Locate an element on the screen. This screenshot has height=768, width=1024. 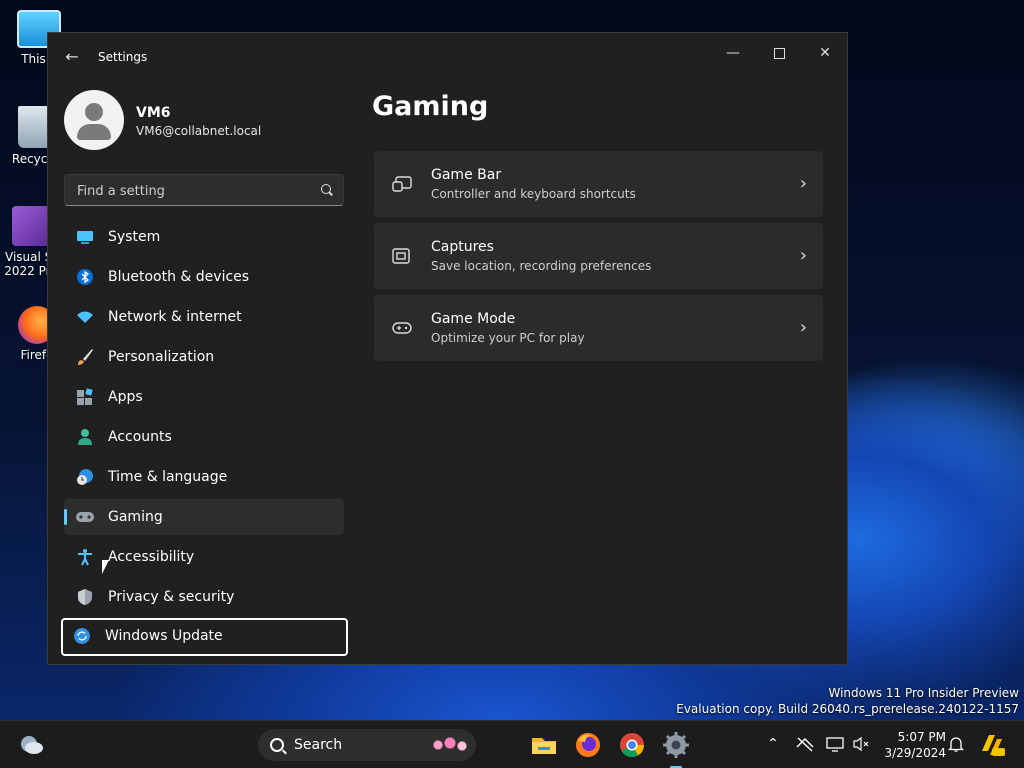
avatar-body is located at coordinates (94, 132).